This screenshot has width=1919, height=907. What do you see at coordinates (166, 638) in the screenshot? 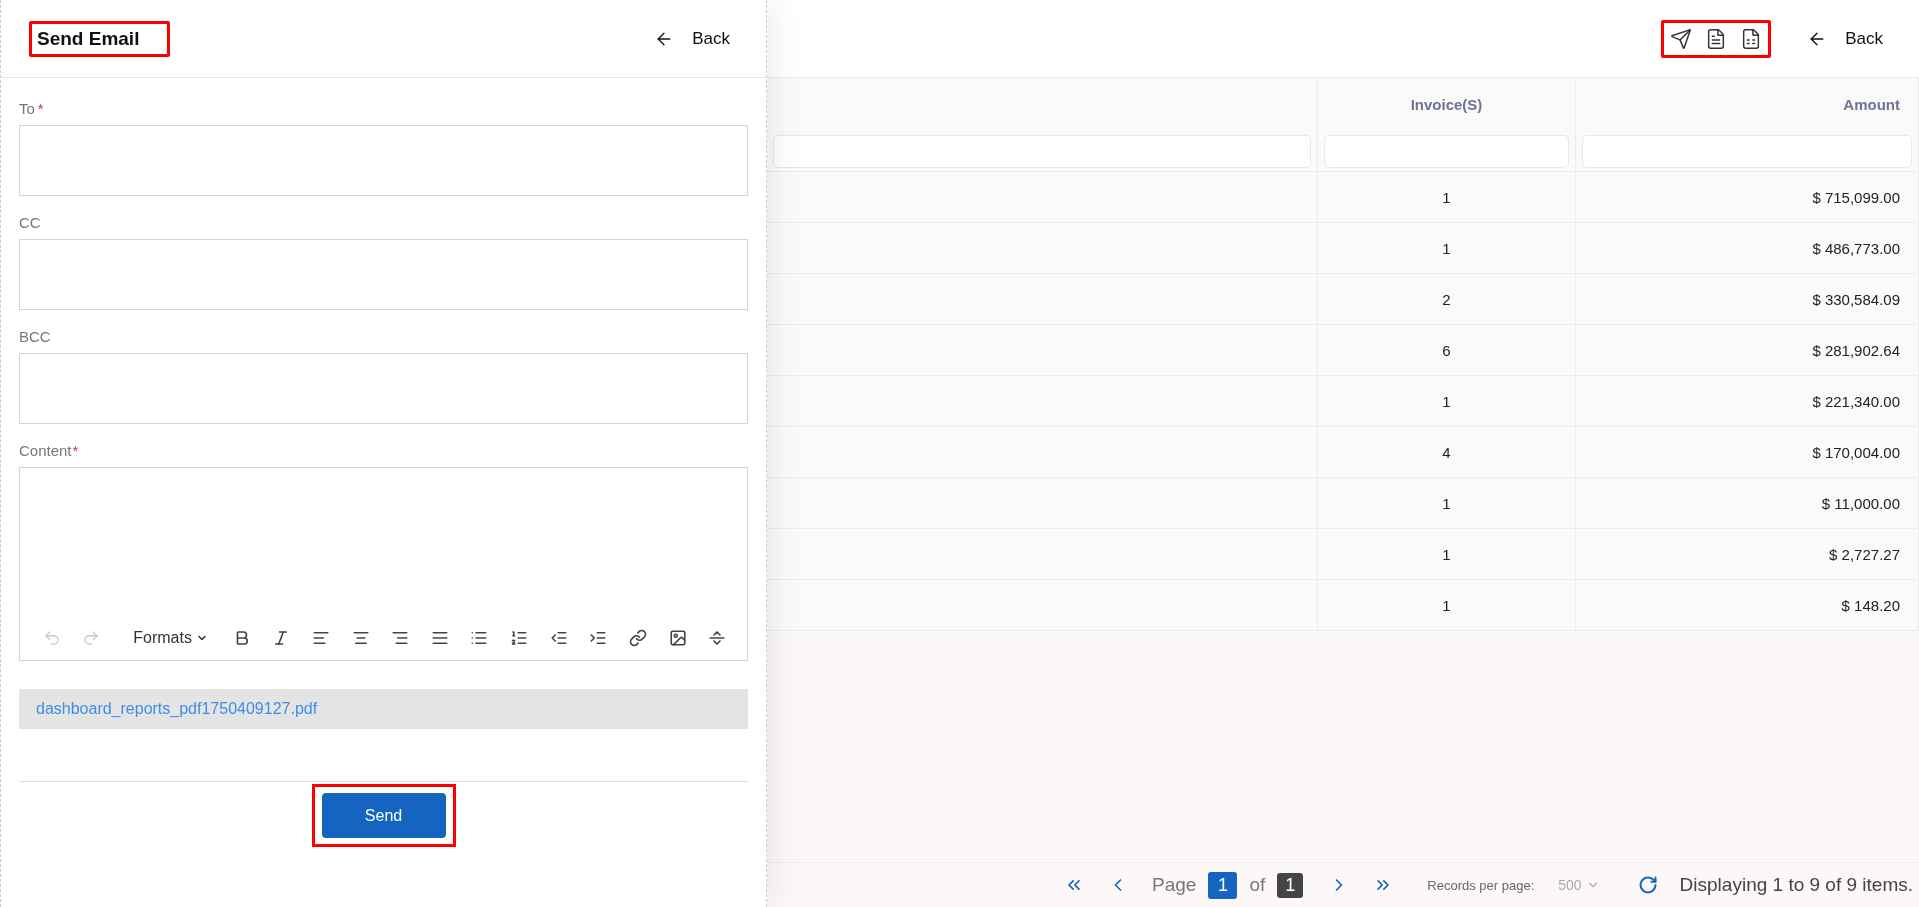
I see `formats-dropdown: Formats` at bounding box center [166, 638].